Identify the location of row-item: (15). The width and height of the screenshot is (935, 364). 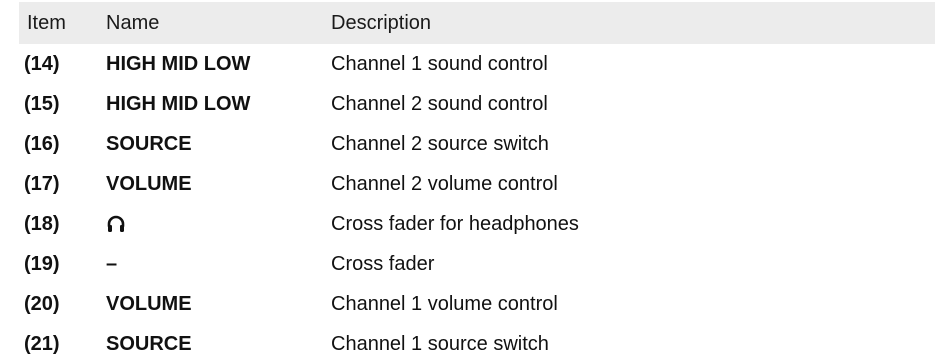
(42, 103).